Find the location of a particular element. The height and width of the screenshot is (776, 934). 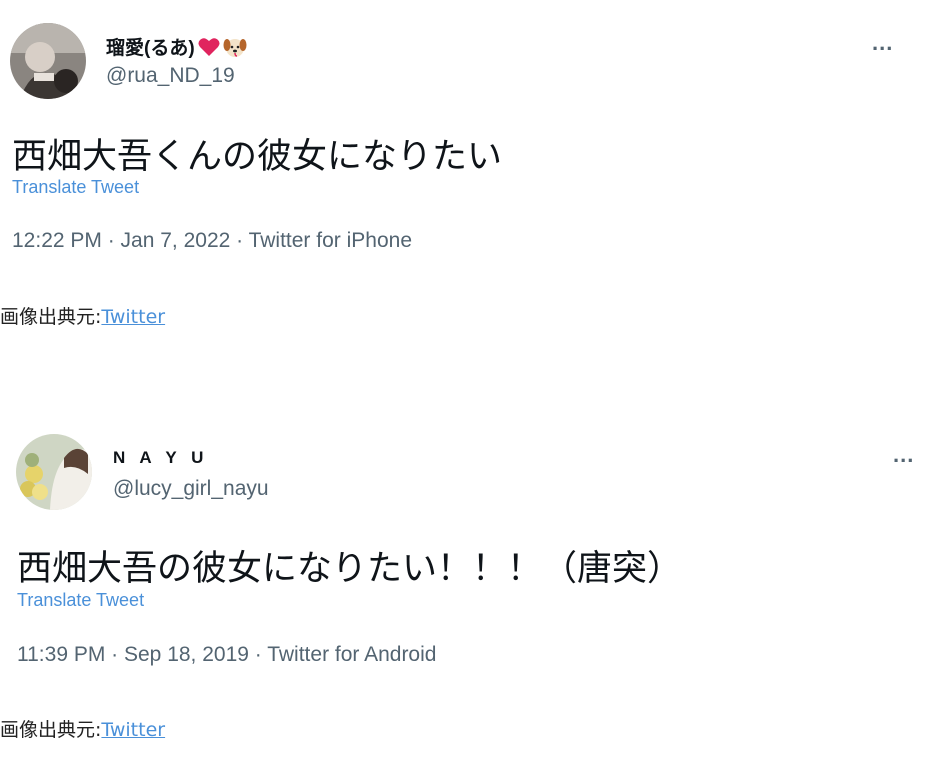

tweet-text: 西畑大吾くんの彼女になりたい is located at coordinates (257, 157).